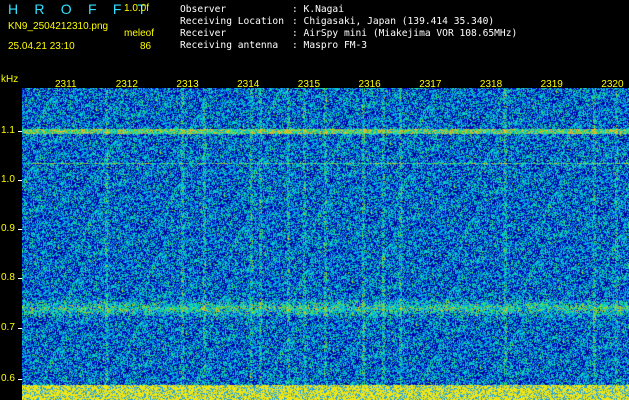 This screenshot has width=629, height=400. I want to click on y-tick-label: 1.1, so click(8, 130).